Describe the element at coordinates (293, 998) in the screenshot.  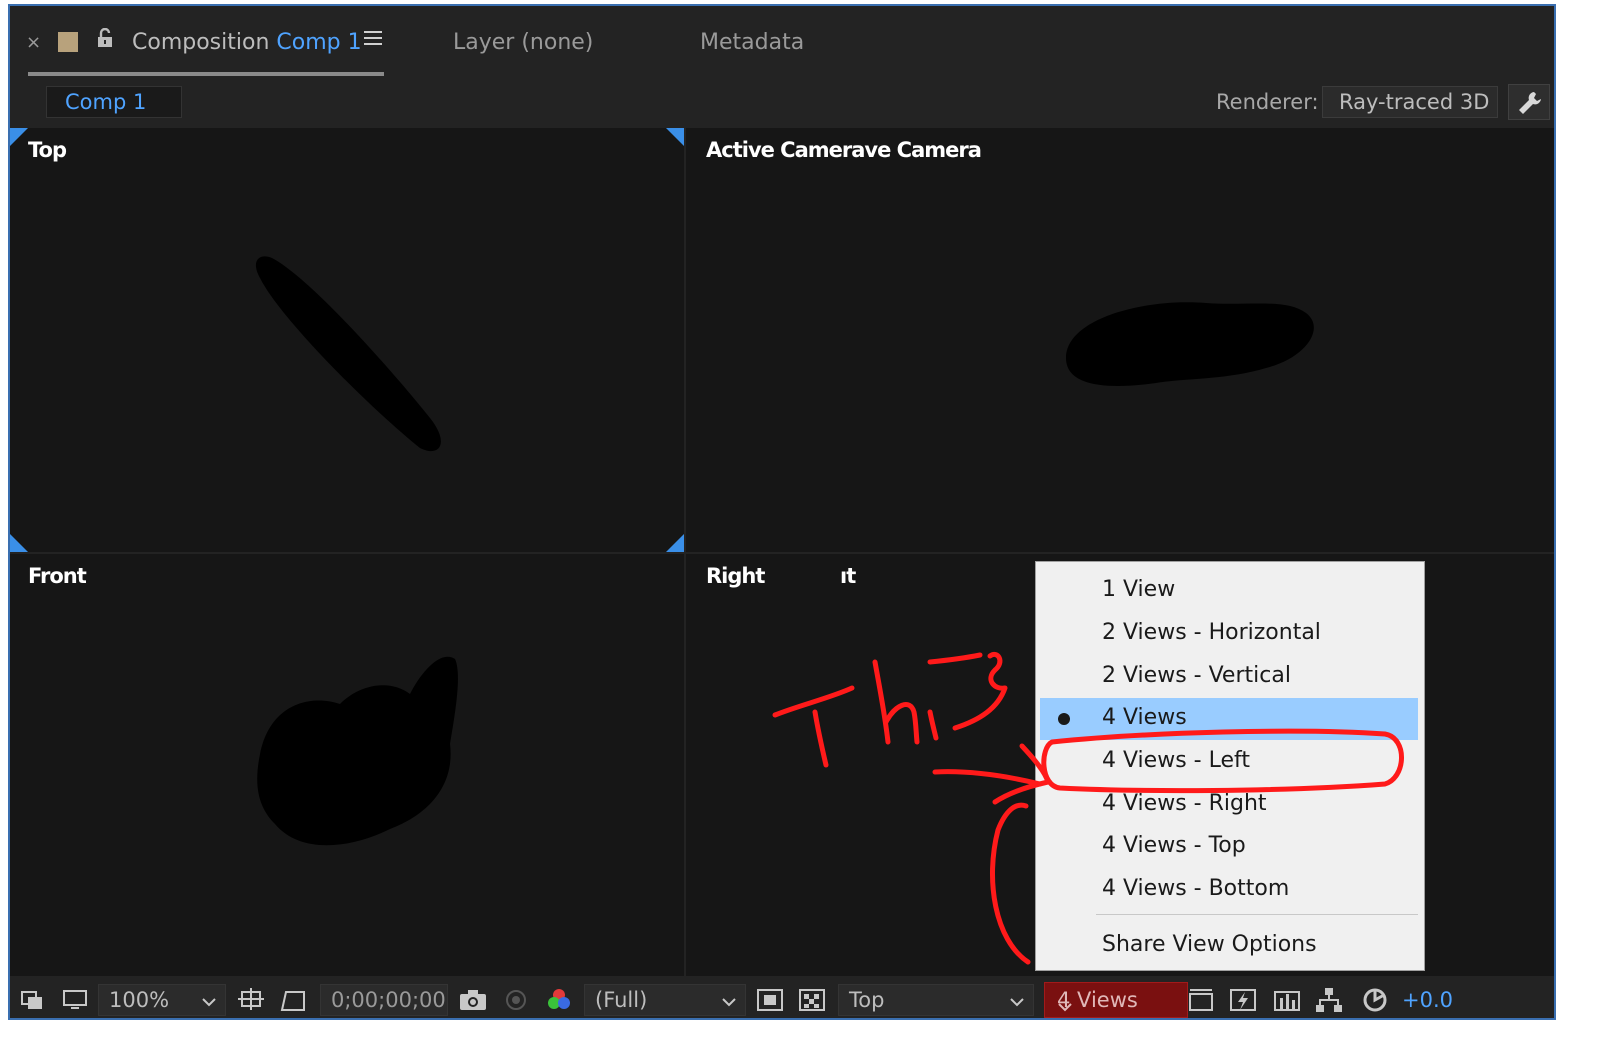
I see `transparency-grid-icon` at that location.